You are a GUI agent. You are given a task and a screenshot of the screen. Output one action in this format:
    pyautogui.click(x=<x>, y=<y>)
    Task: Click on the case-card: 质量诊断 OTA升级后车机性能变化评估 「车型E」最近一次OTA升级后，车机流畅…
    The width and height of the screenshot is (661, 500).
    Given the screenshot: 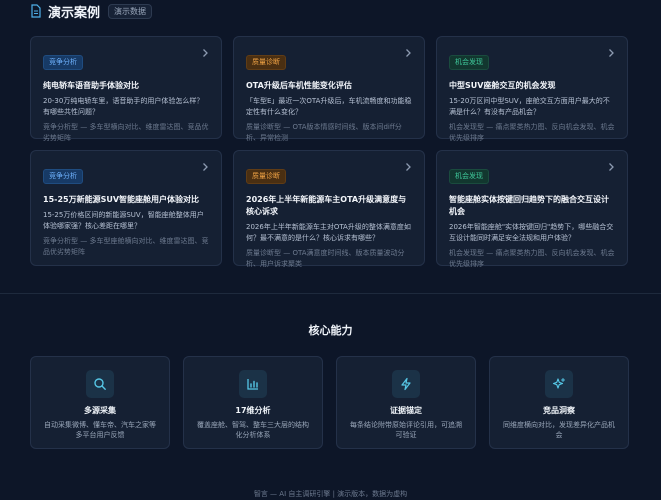 What is the action you would take?
    pyautogui.click(x=329, y=89)
    